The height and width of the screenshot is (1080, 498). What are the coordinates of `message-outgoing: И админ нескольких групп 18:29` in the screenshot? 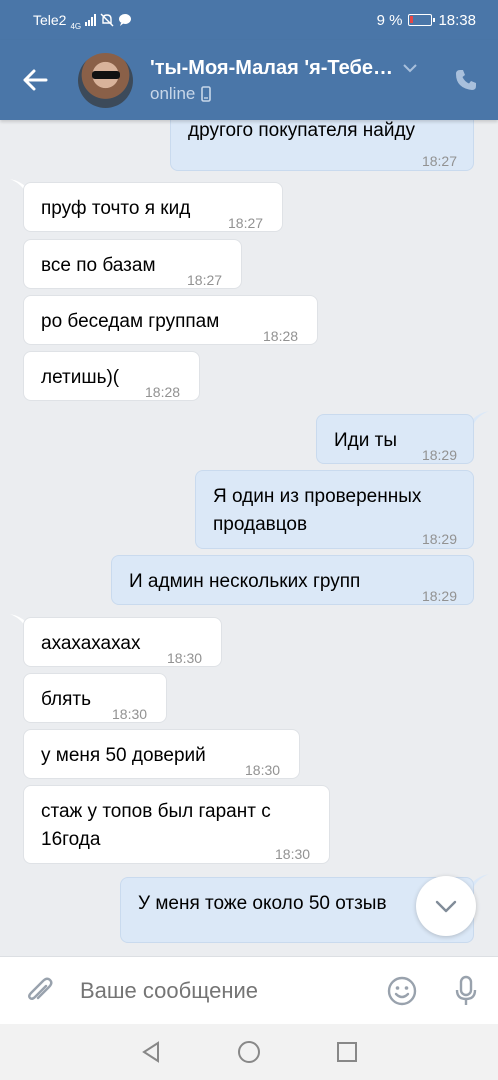 It's located at (292, 580).